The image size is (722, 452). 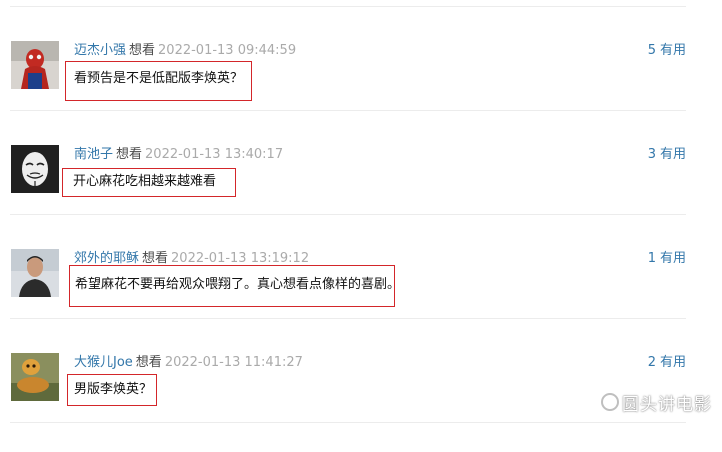 What do you see at coordinates (238, 284) in the screenshot?
I see `comment-content: 希望麻花不要再给观众喂翔了。真心想看点像样的喜剧。` at bounding box center [238, 284].